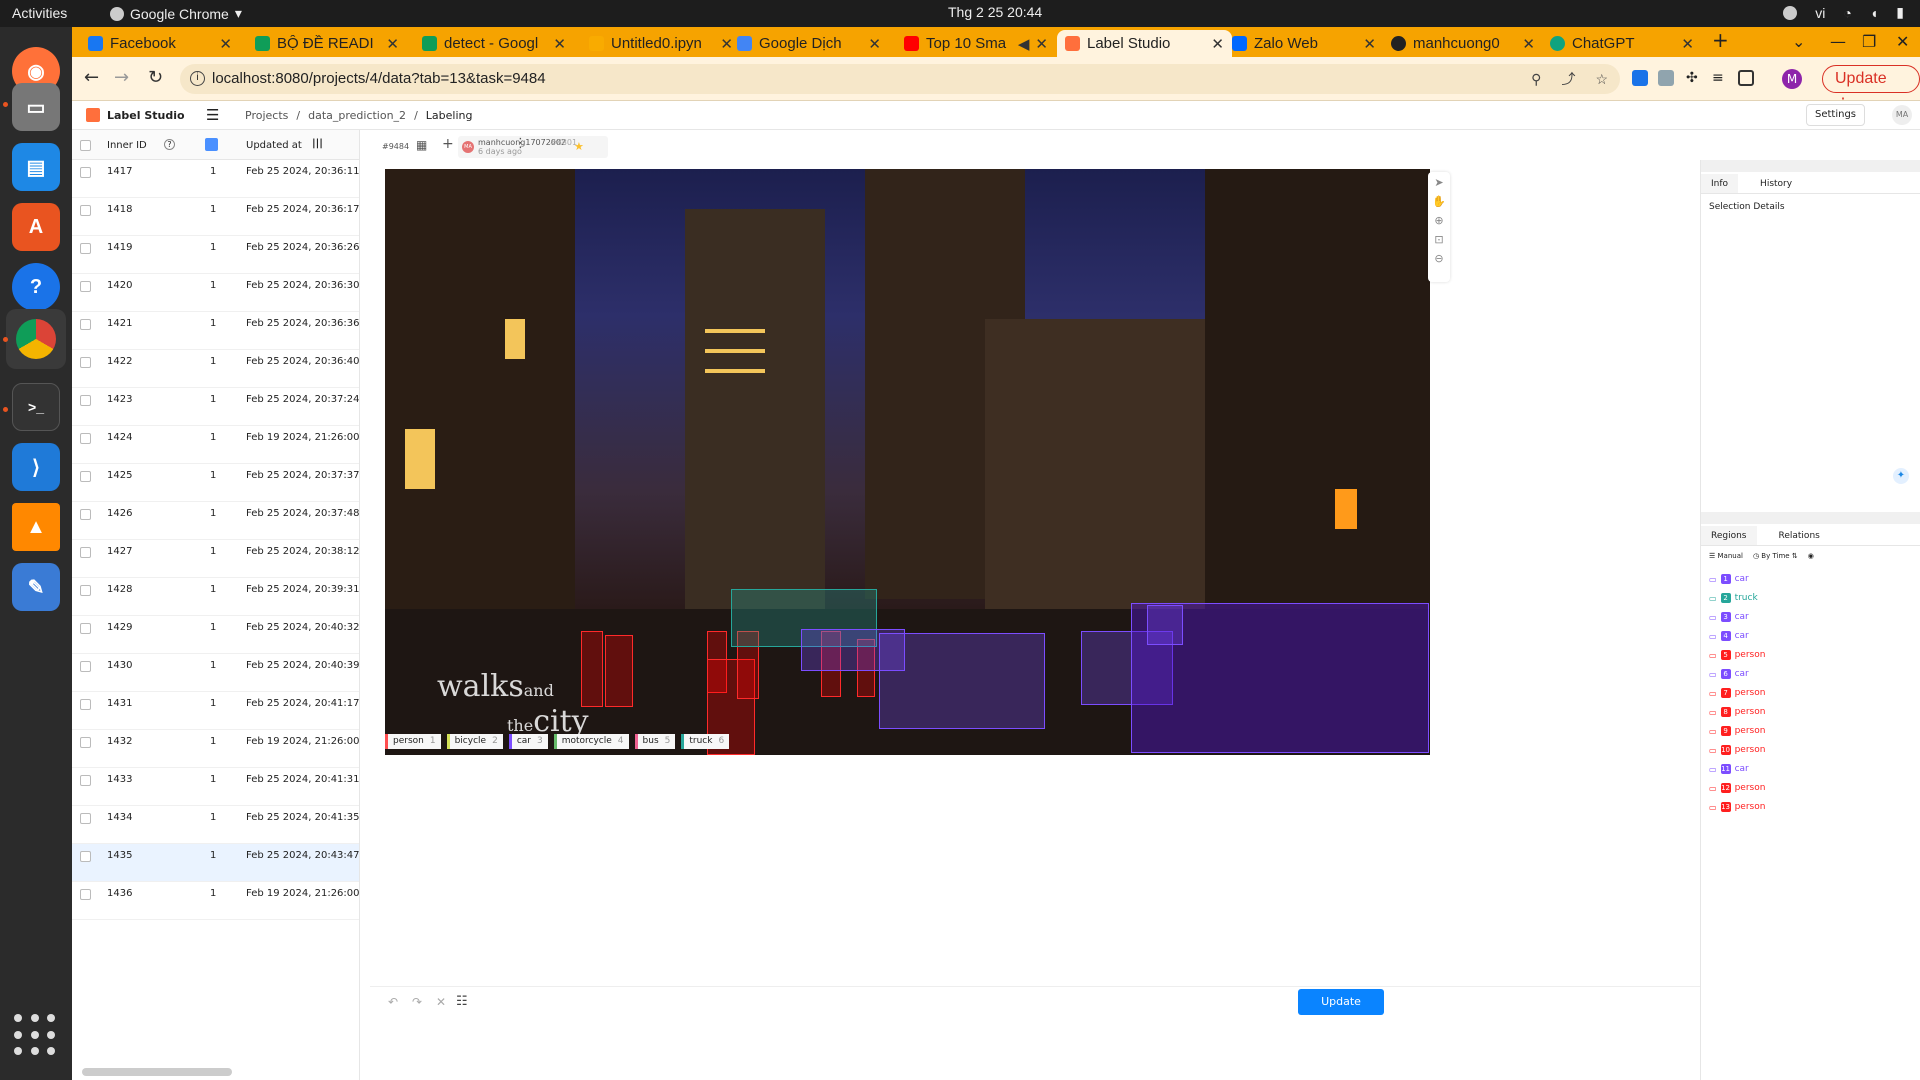  I want to click on reset-icon: ✕, so click(441, 1002).